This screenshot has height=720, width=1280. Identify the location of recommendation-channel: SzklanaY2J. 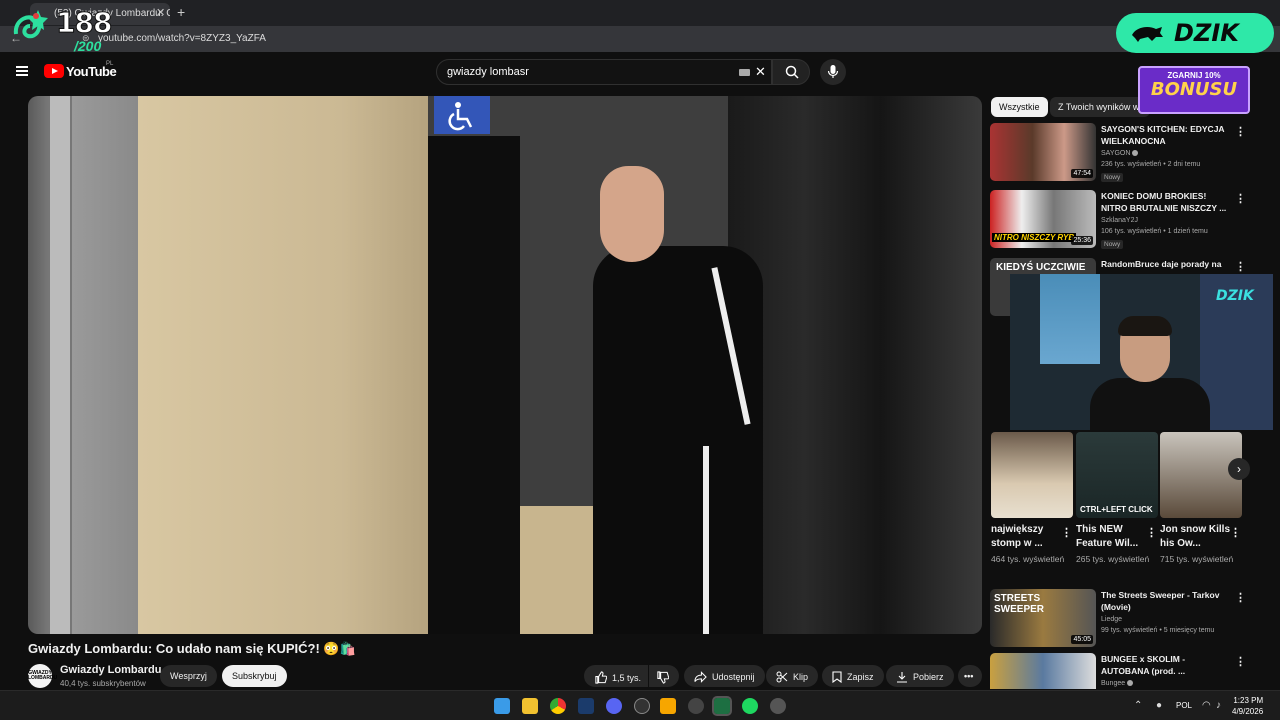
(1119, 220).